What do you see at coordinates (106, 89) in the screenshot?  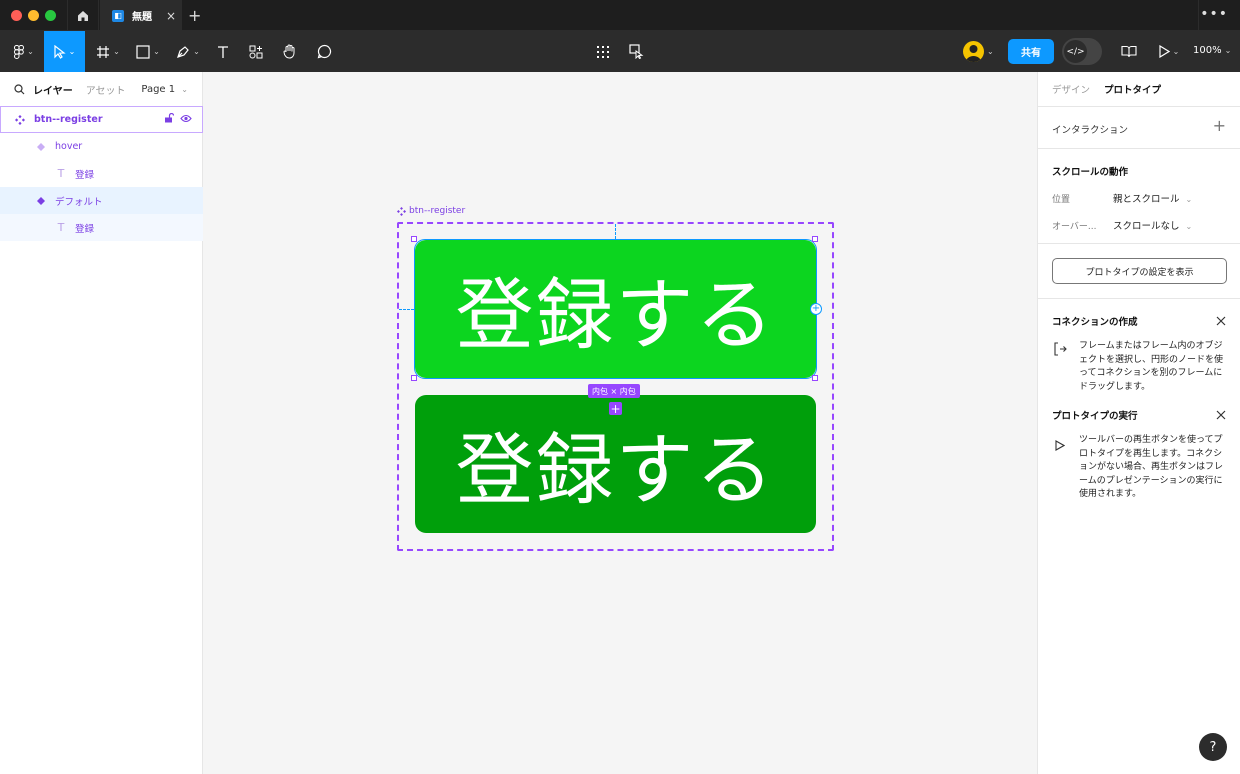 I see `tab-assets: アセット` at bounding box center [106, 89].